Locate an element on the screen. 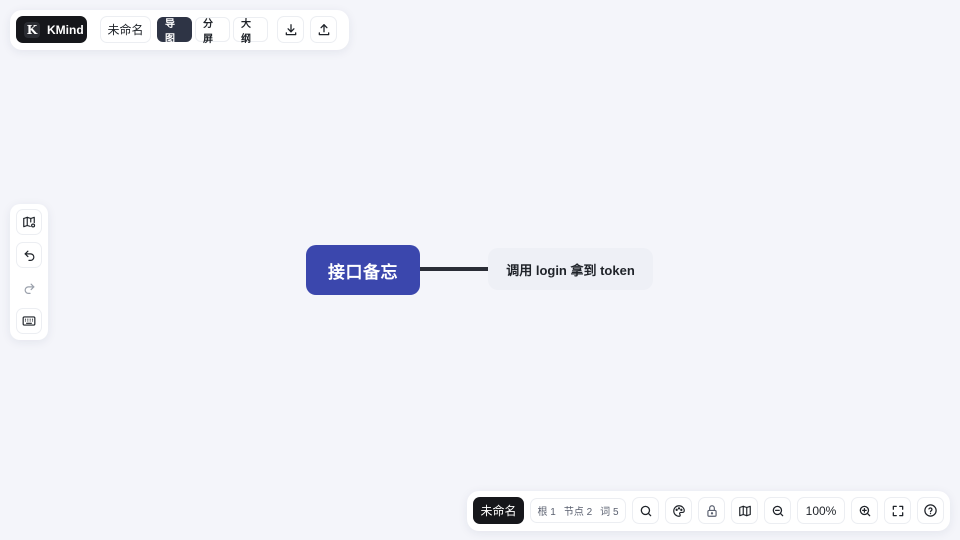 The width and height of the screenshot is (960, 540). top-toolbar: K KMind 未命名 导图 分屏 大纲 is located at coordinates (179, 30).